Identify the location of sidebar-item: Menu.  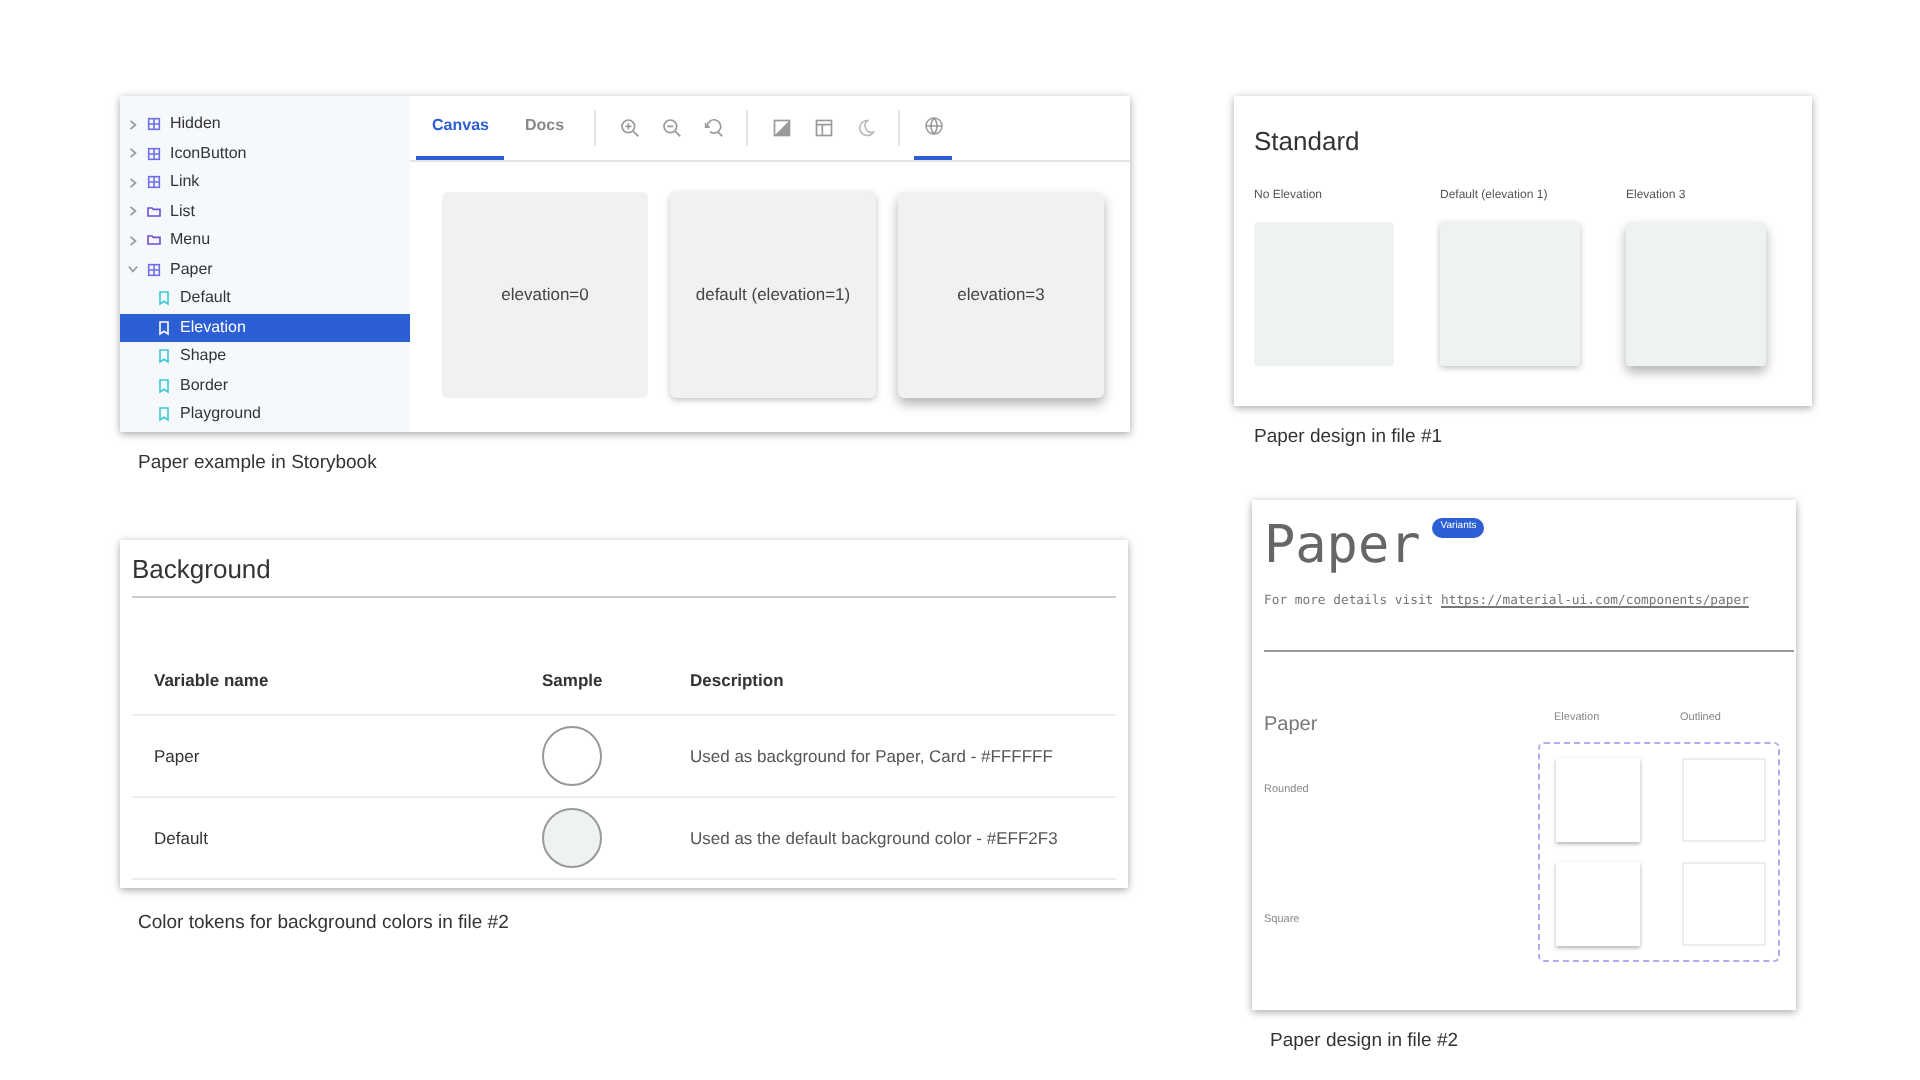
(265, 240).